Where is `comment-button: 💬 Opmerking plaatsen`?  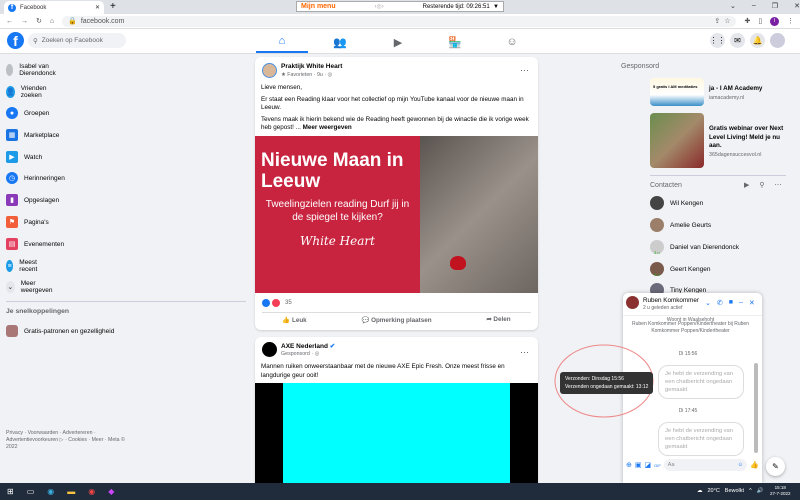 comment-button: 💬 Opmerking plaatsen is located at coordinates (396, 320).